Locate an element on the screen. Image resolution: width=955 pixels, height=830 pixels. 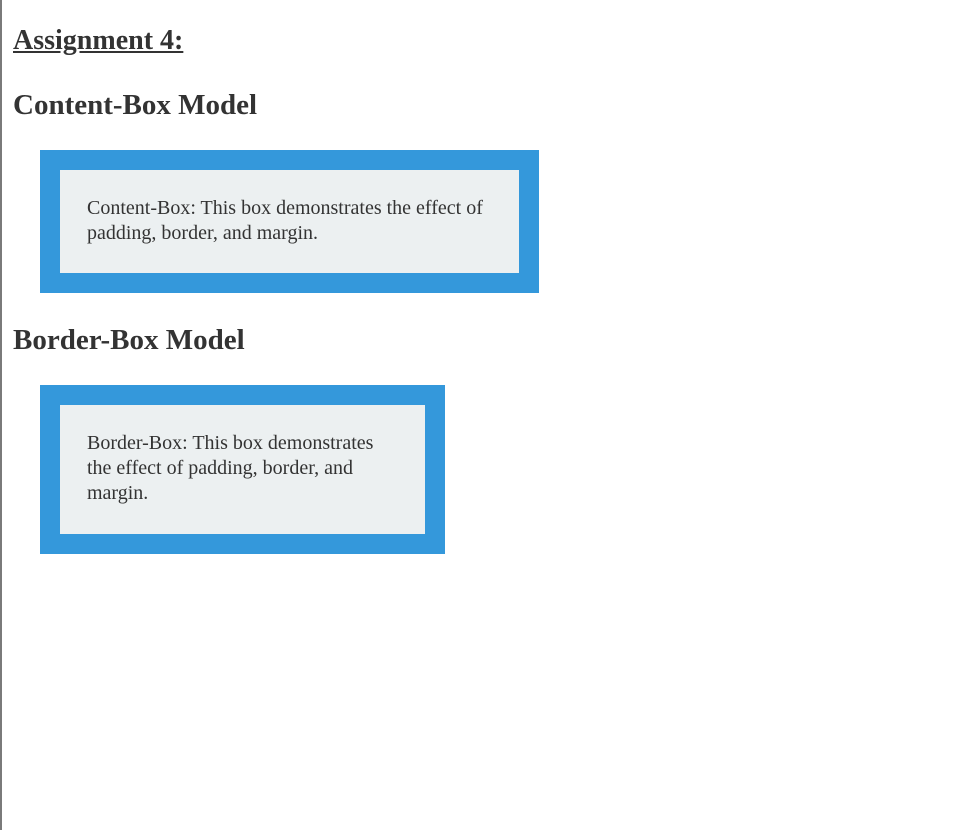
content-box-heading: Content-Box Model is located at coordinates (135, 105).